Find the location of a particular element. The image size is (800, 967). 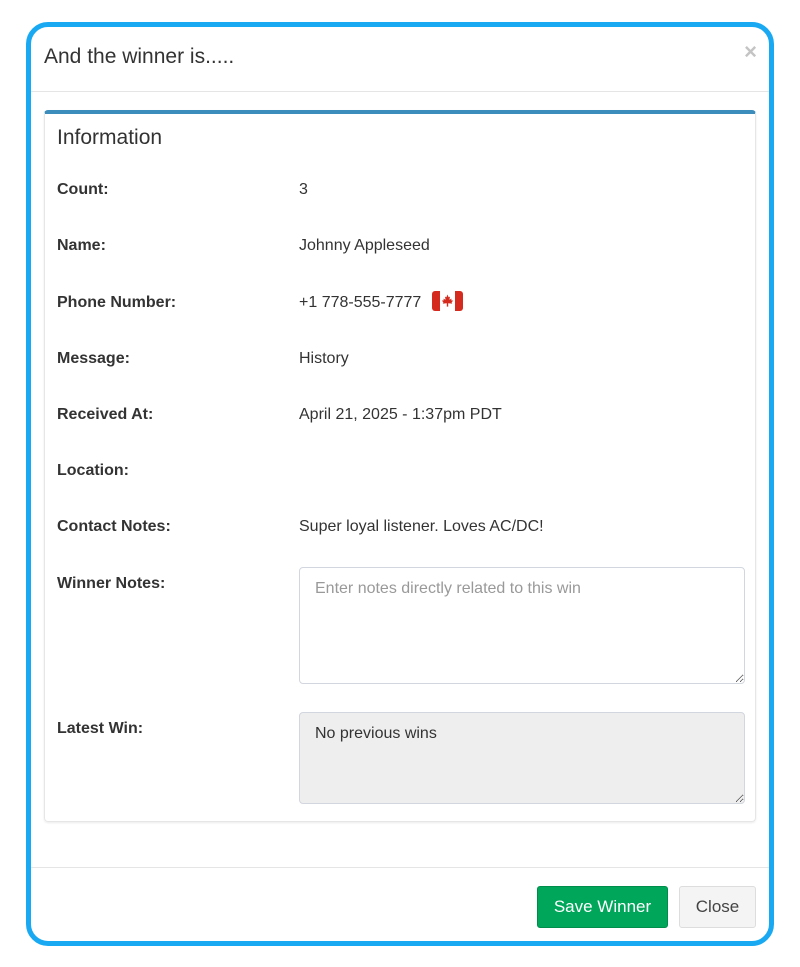

close-button: Close is located at coordinates (717, 907).